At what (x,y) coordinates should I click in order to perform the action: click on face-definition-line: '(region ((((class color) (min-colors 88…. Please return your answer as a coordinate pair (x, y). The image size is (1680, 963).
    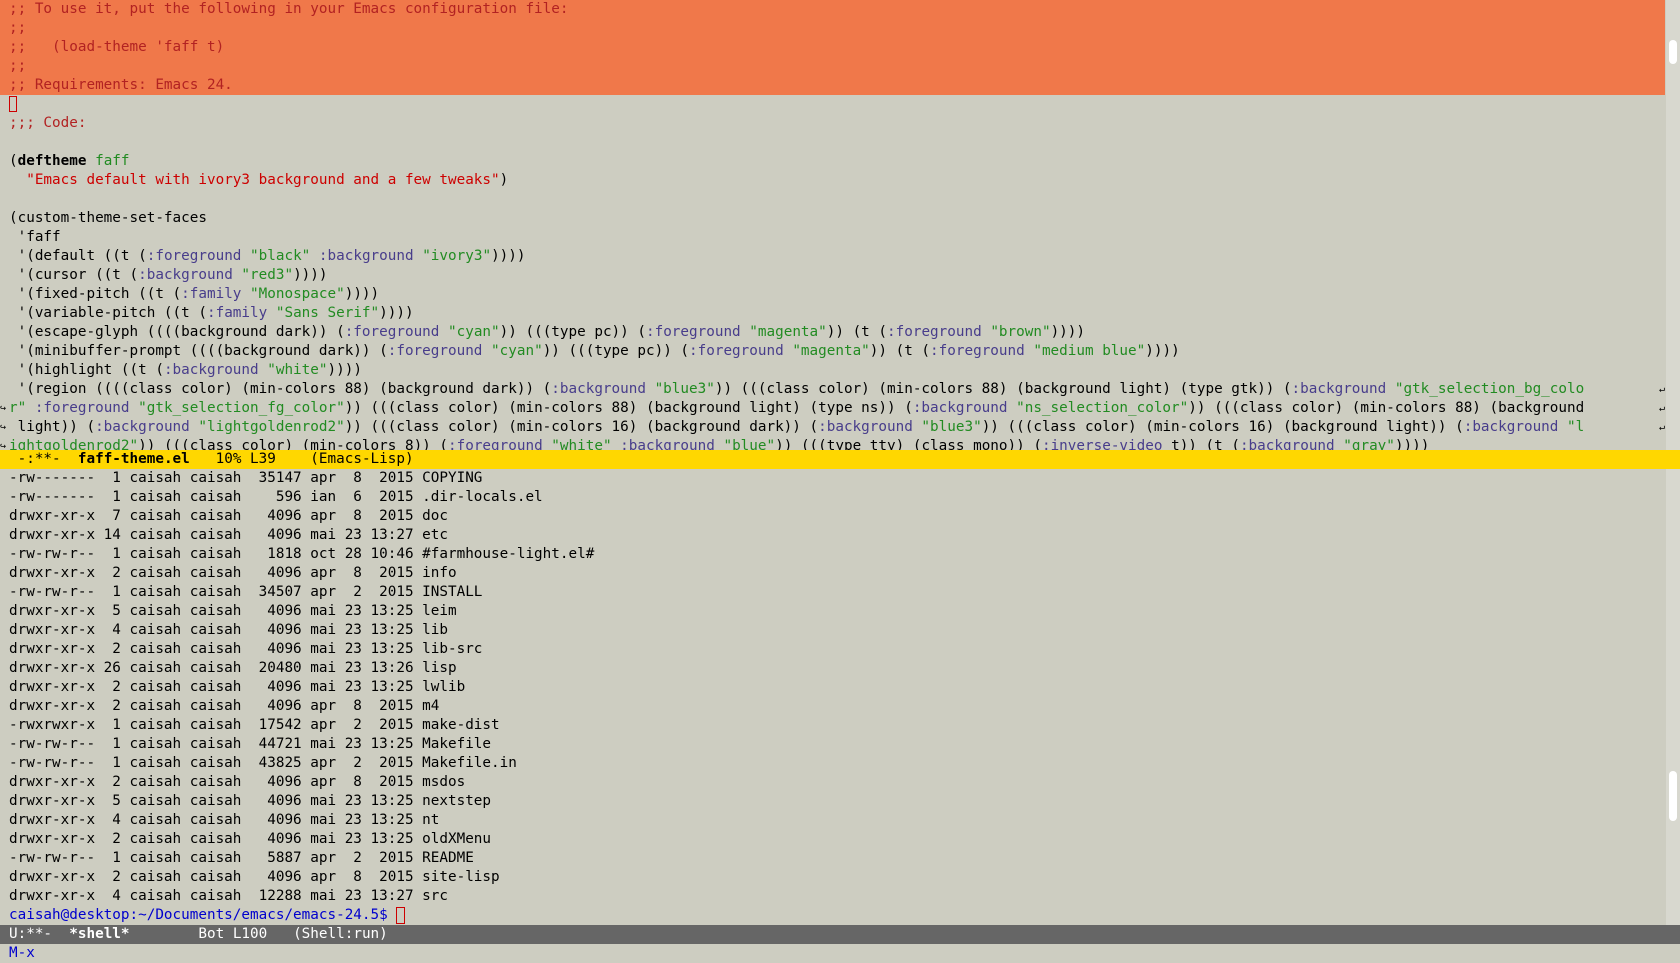
    Looking at the image, I should click on (832, 389).